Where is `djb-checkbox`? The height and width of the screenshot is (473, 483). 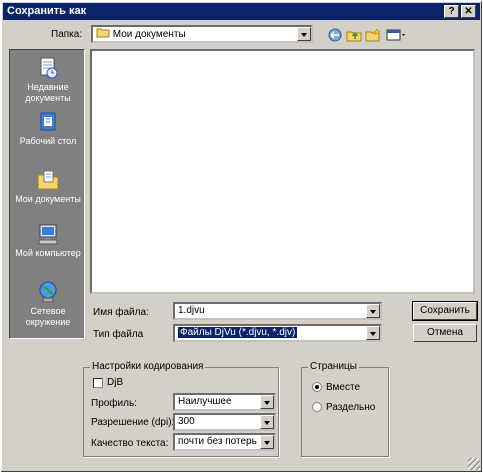
djb-checkbox is located at coordinates (98, 383).